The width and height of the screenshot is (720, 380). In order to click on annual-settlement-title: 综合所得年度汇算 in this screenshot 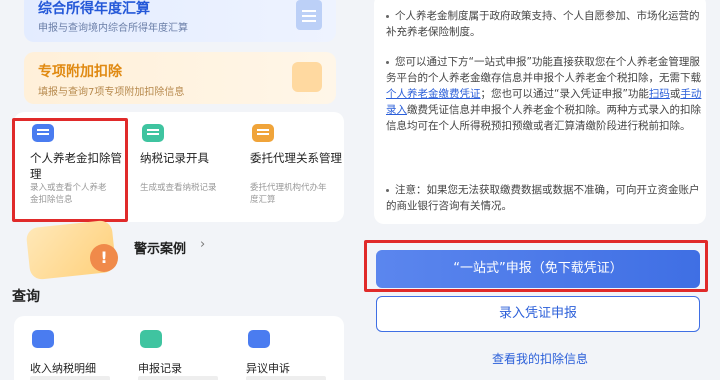, I will do `click(94, 9)`.